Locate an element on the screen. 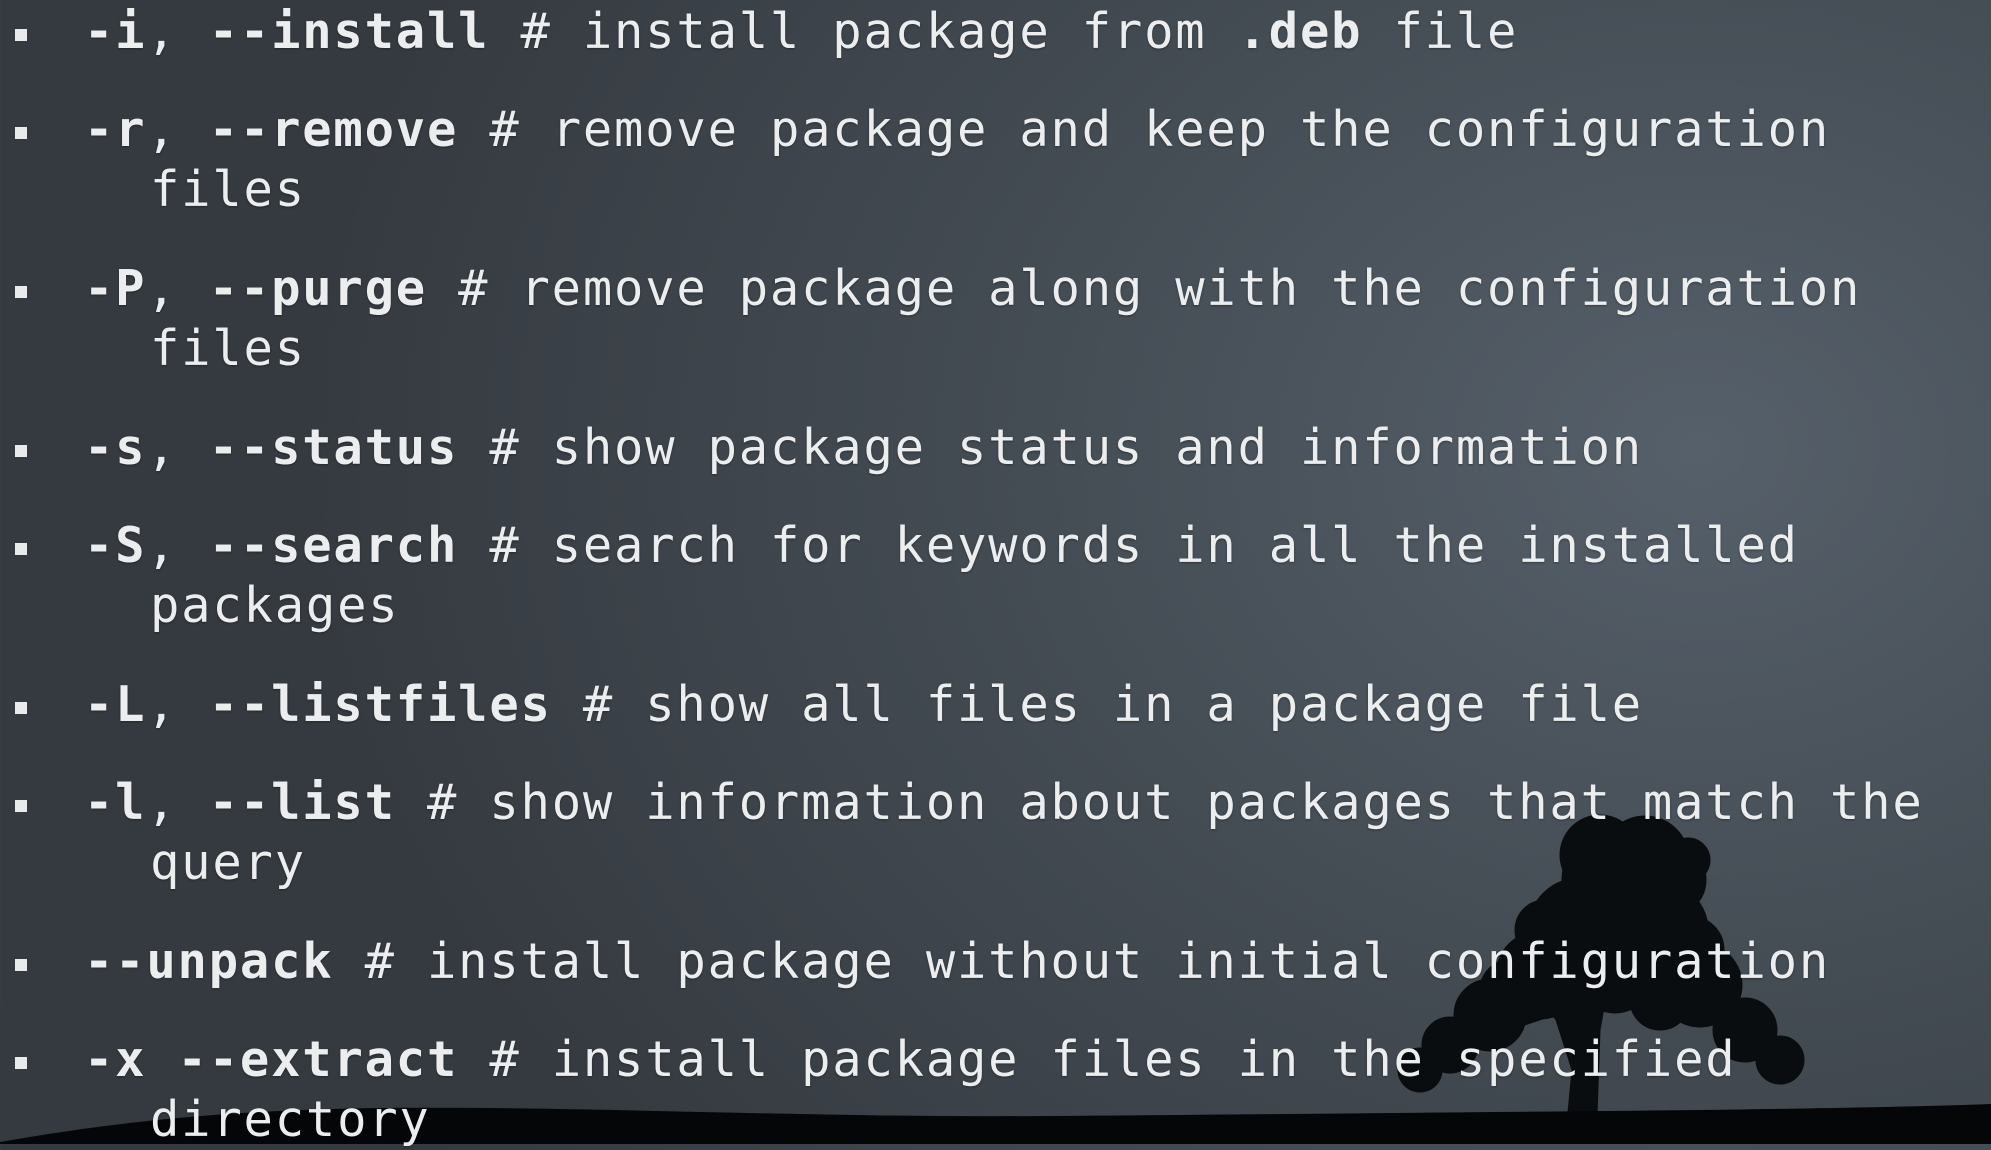 The image size is (1991, 1150). long-option: --listfiles is located at coordinates (380, 704).